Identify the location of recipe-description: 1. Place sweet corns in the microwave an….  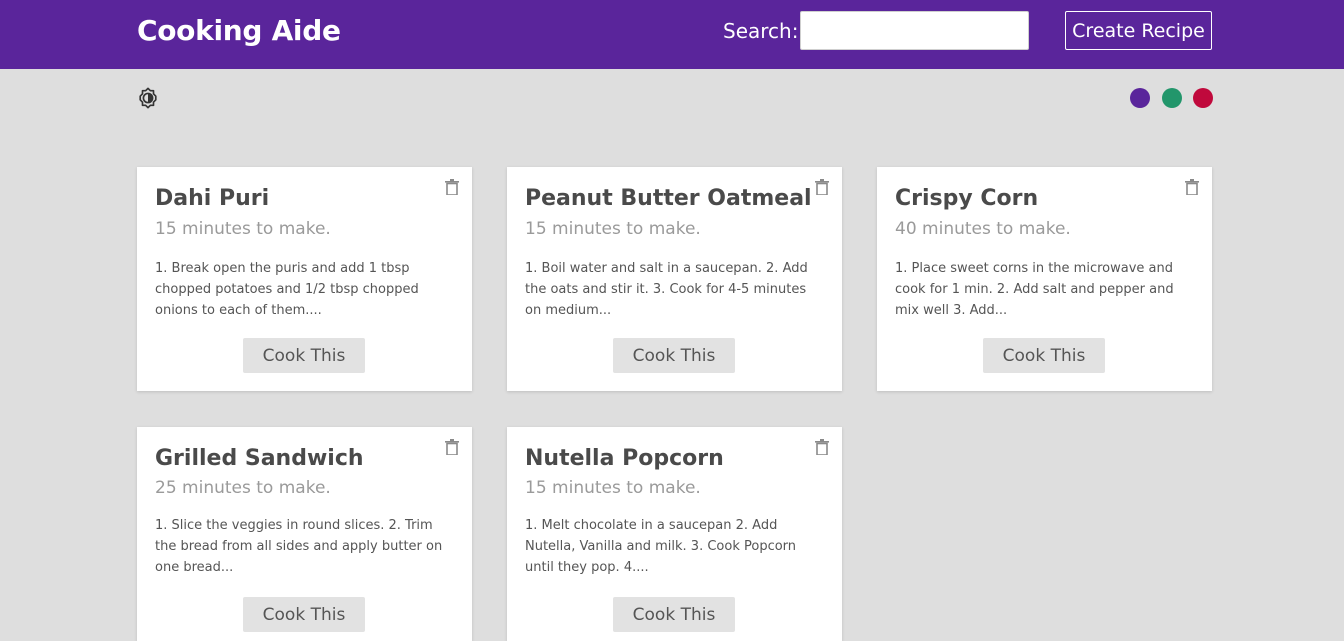
(1034, 289).